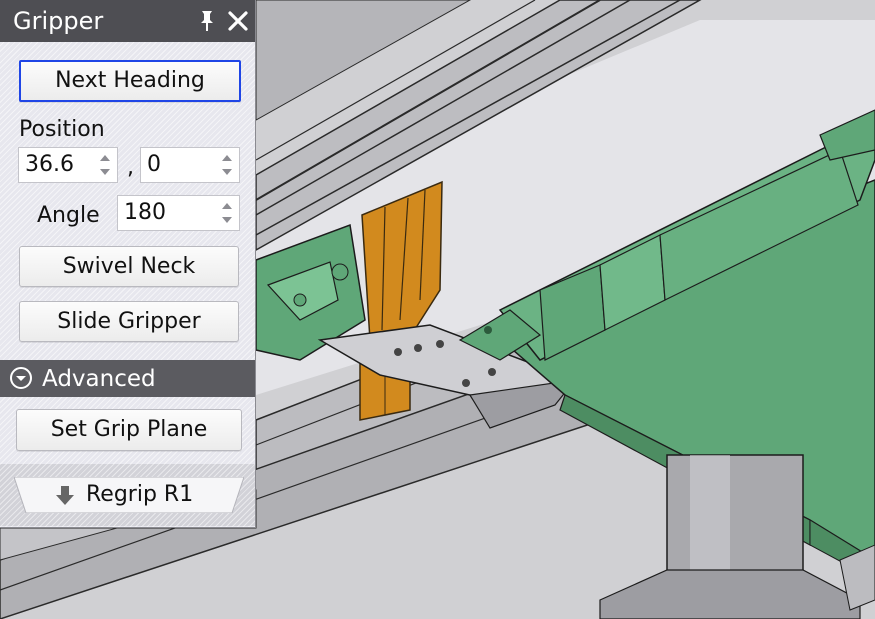  Describe the element at coordinates (238, 21) in the screenshot. I see `close-icon` at that location.